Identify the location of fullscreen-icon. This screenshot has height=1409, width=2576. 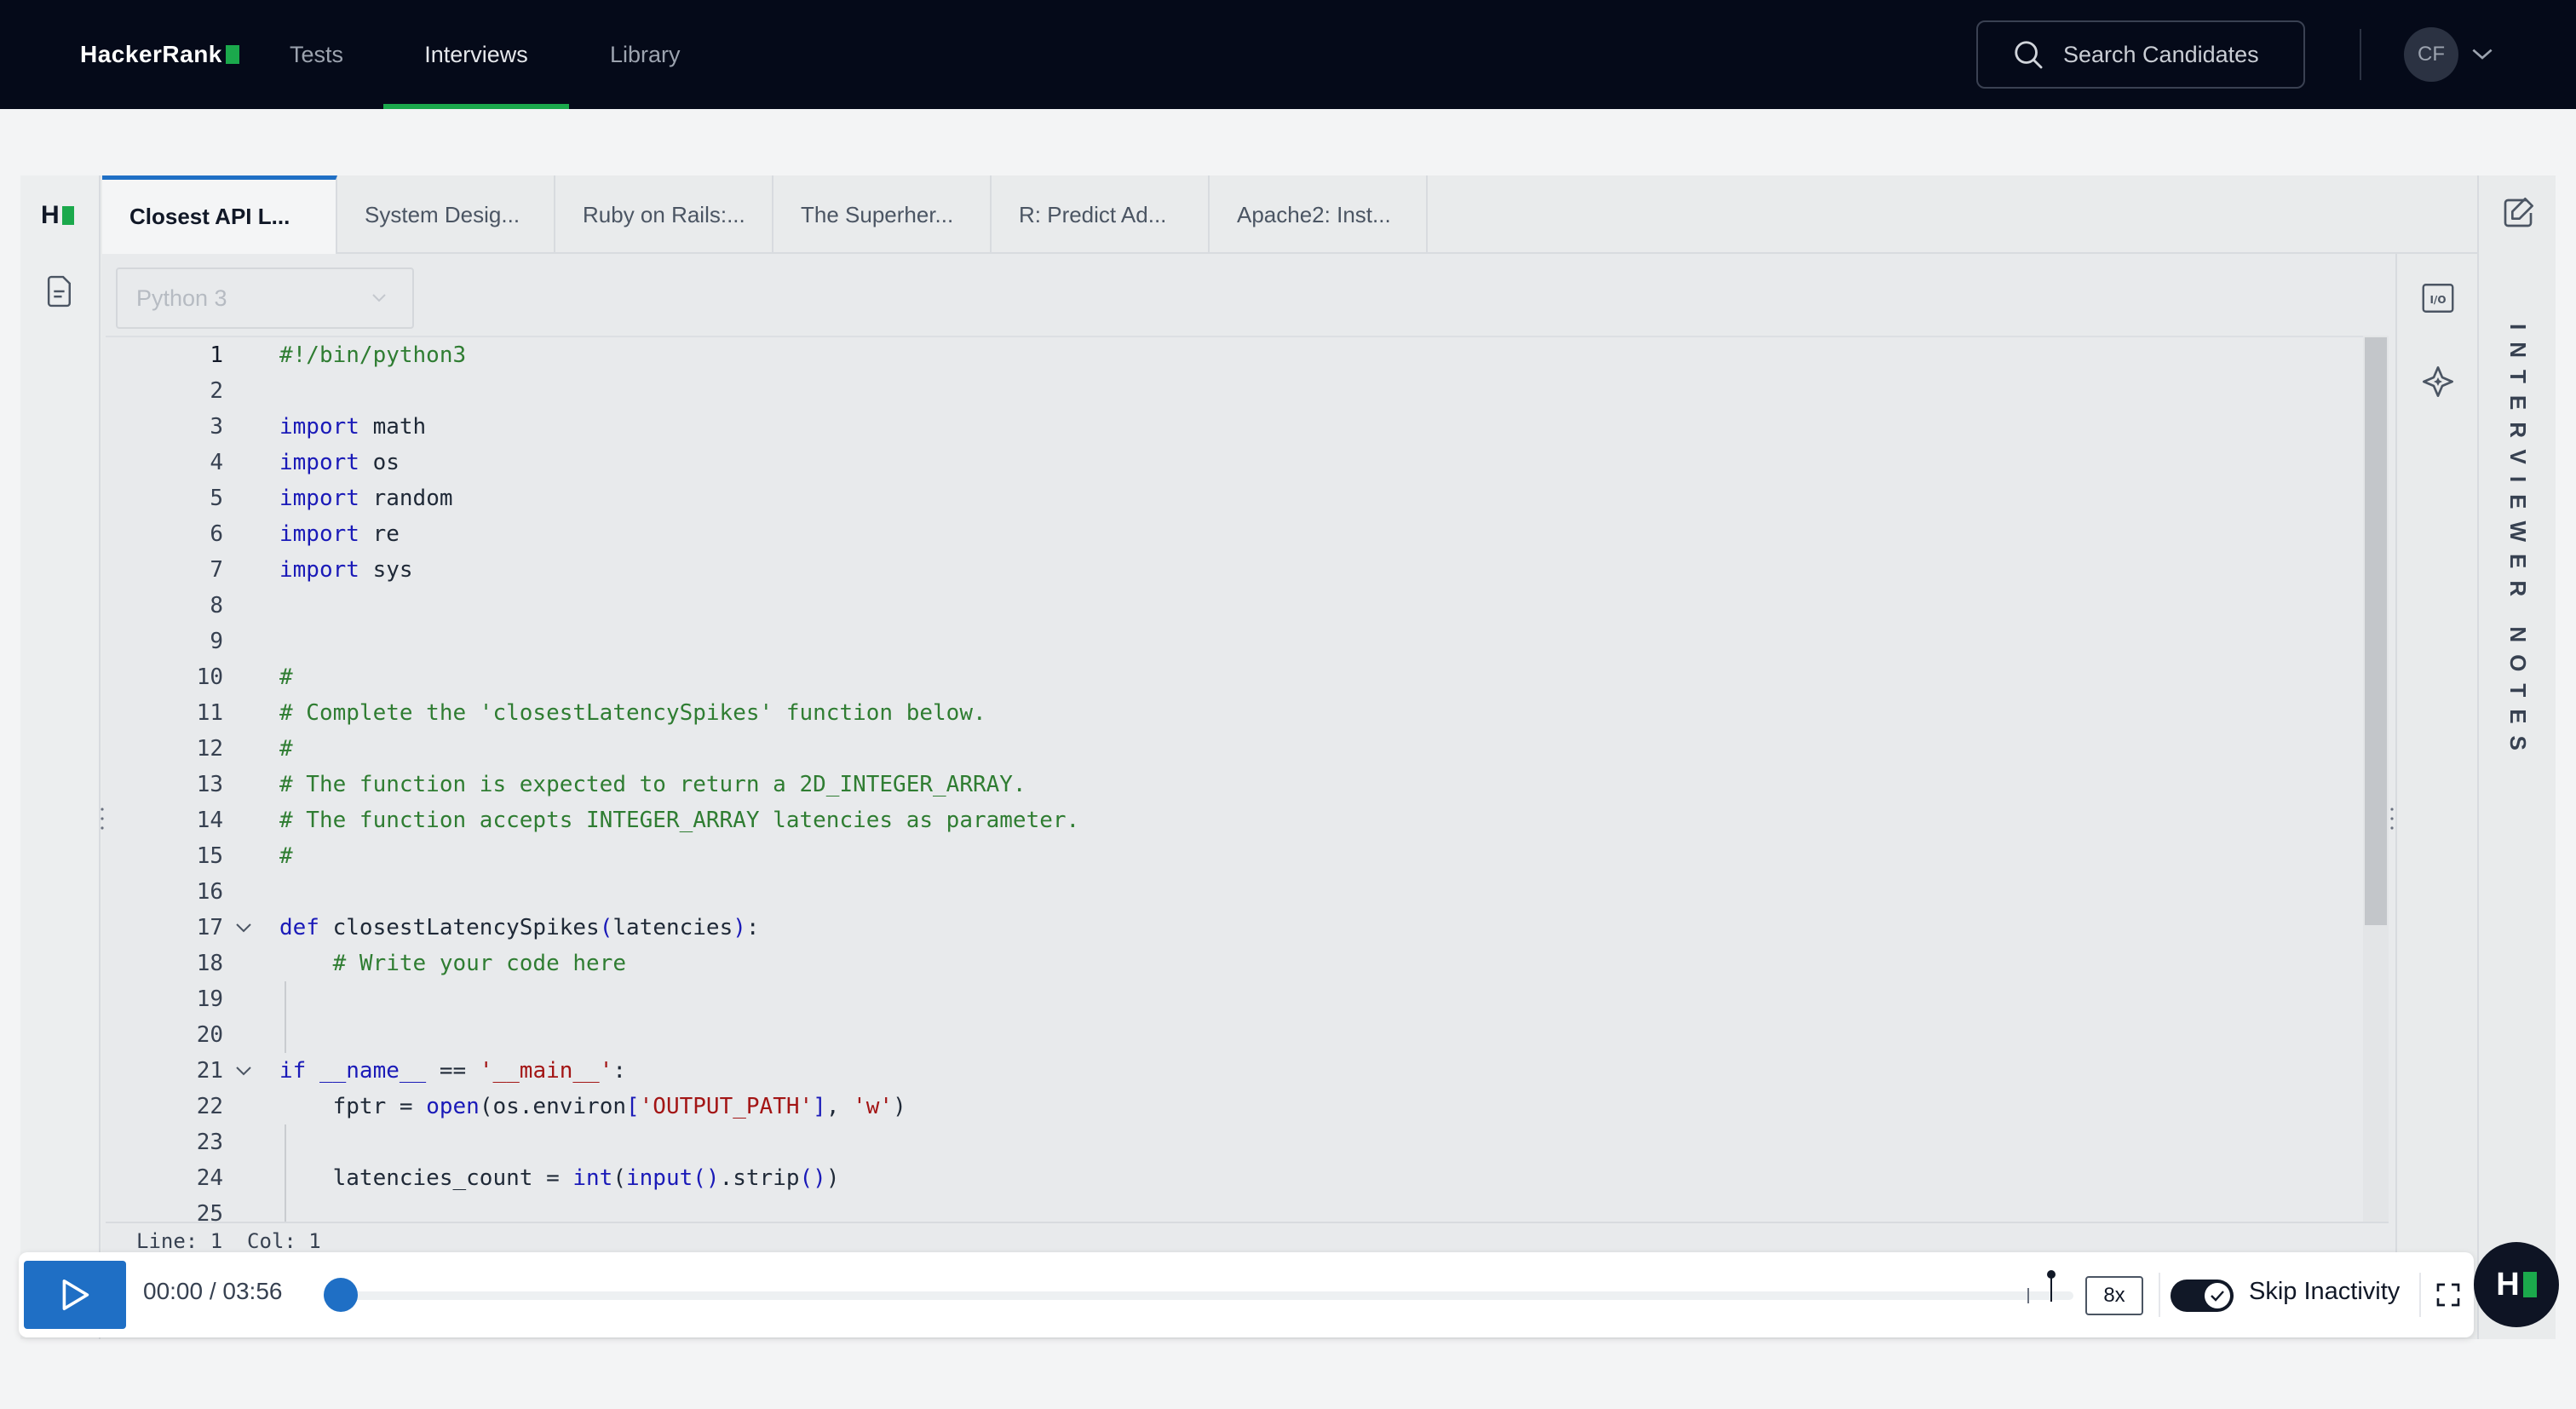
(2448, 1294).